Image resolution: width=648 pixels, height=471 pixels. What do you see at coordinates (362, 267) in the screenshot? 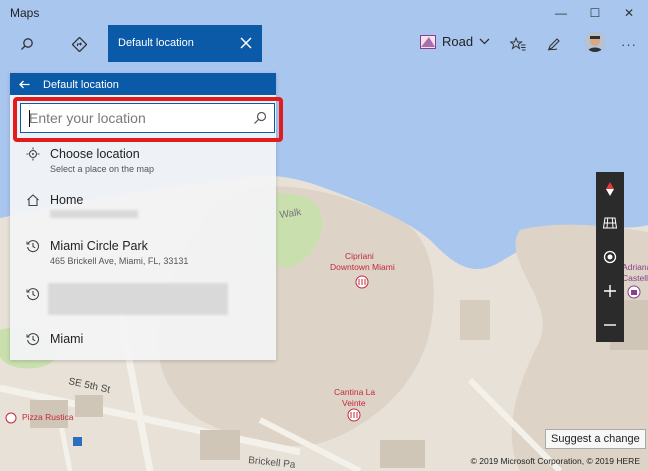
I see `map-label-cipriani-2: Downtown Miami` at bounding box center [362, 267].